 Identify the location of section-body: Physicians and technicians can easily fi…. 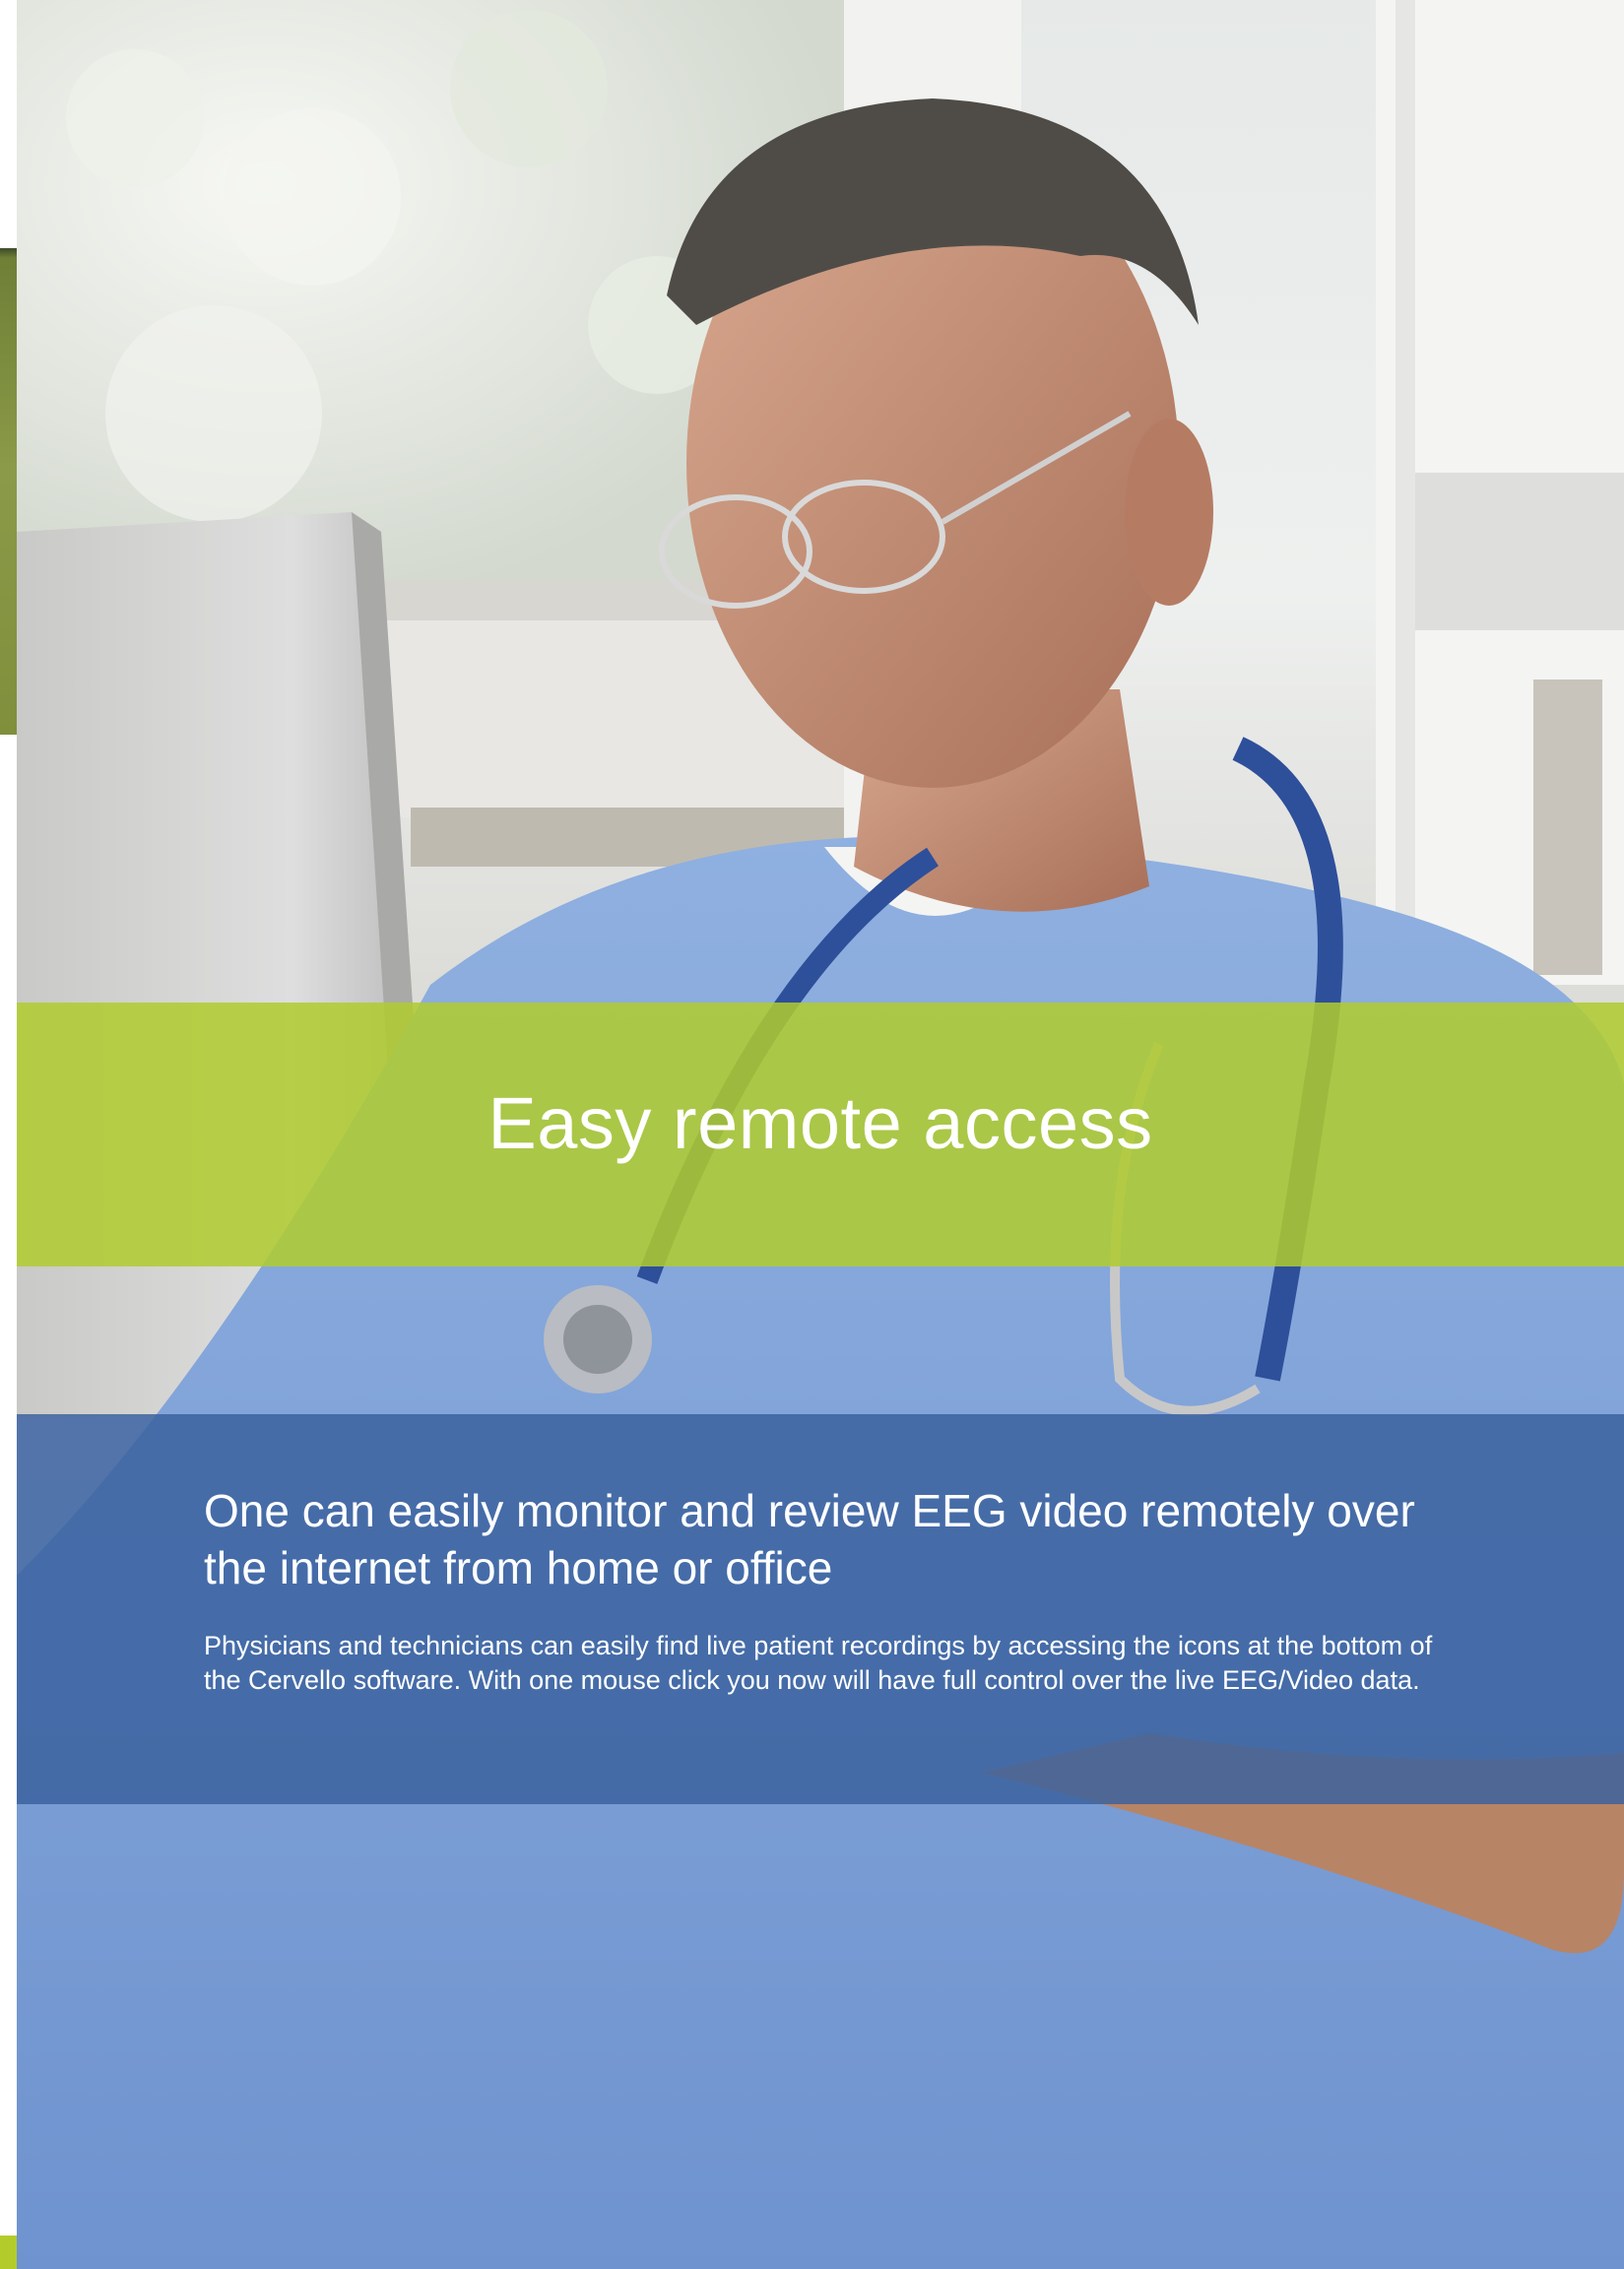
(819, 1663).